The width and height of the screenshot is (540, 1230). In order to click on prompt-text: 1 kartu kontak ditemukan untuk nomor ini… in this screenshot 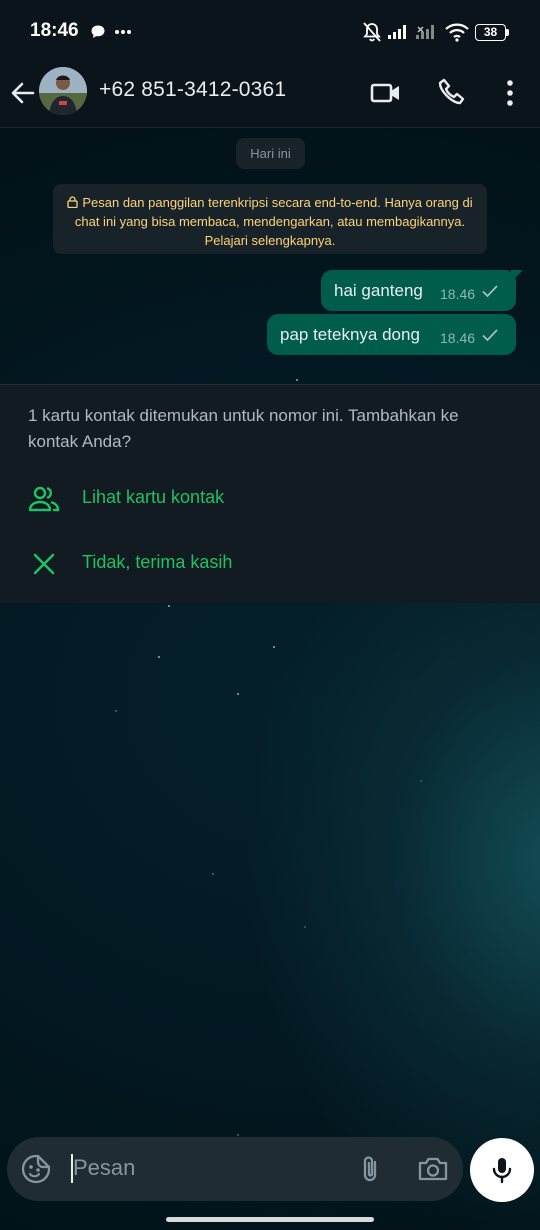, I will do `click(243, 428)`.